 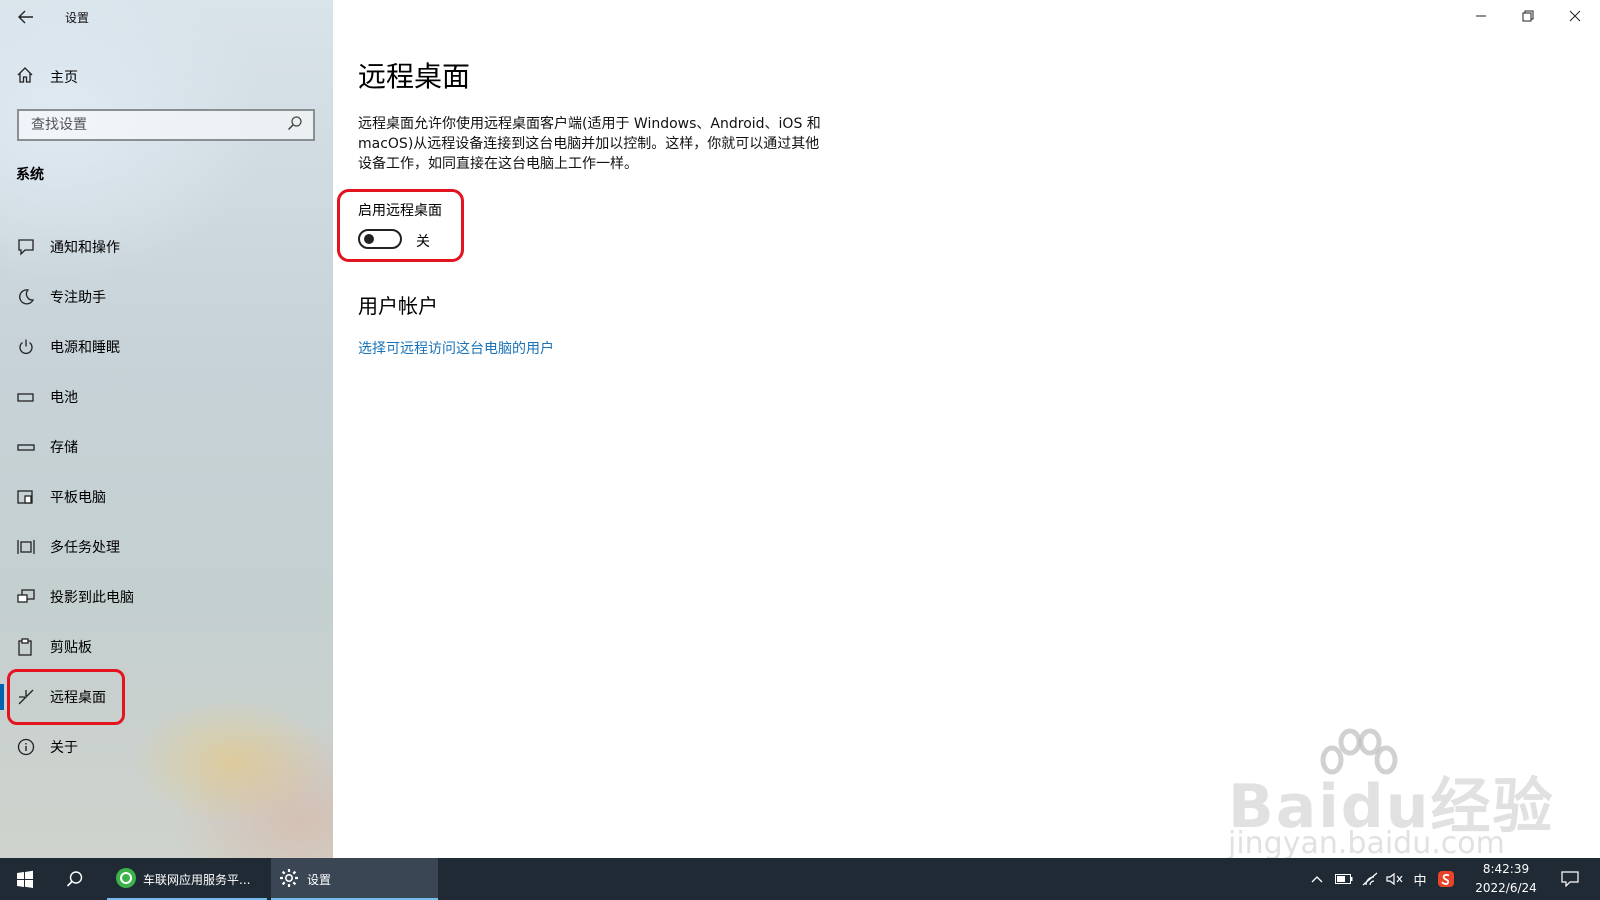 I want to click on info-icon, so click(x=26, y=747).